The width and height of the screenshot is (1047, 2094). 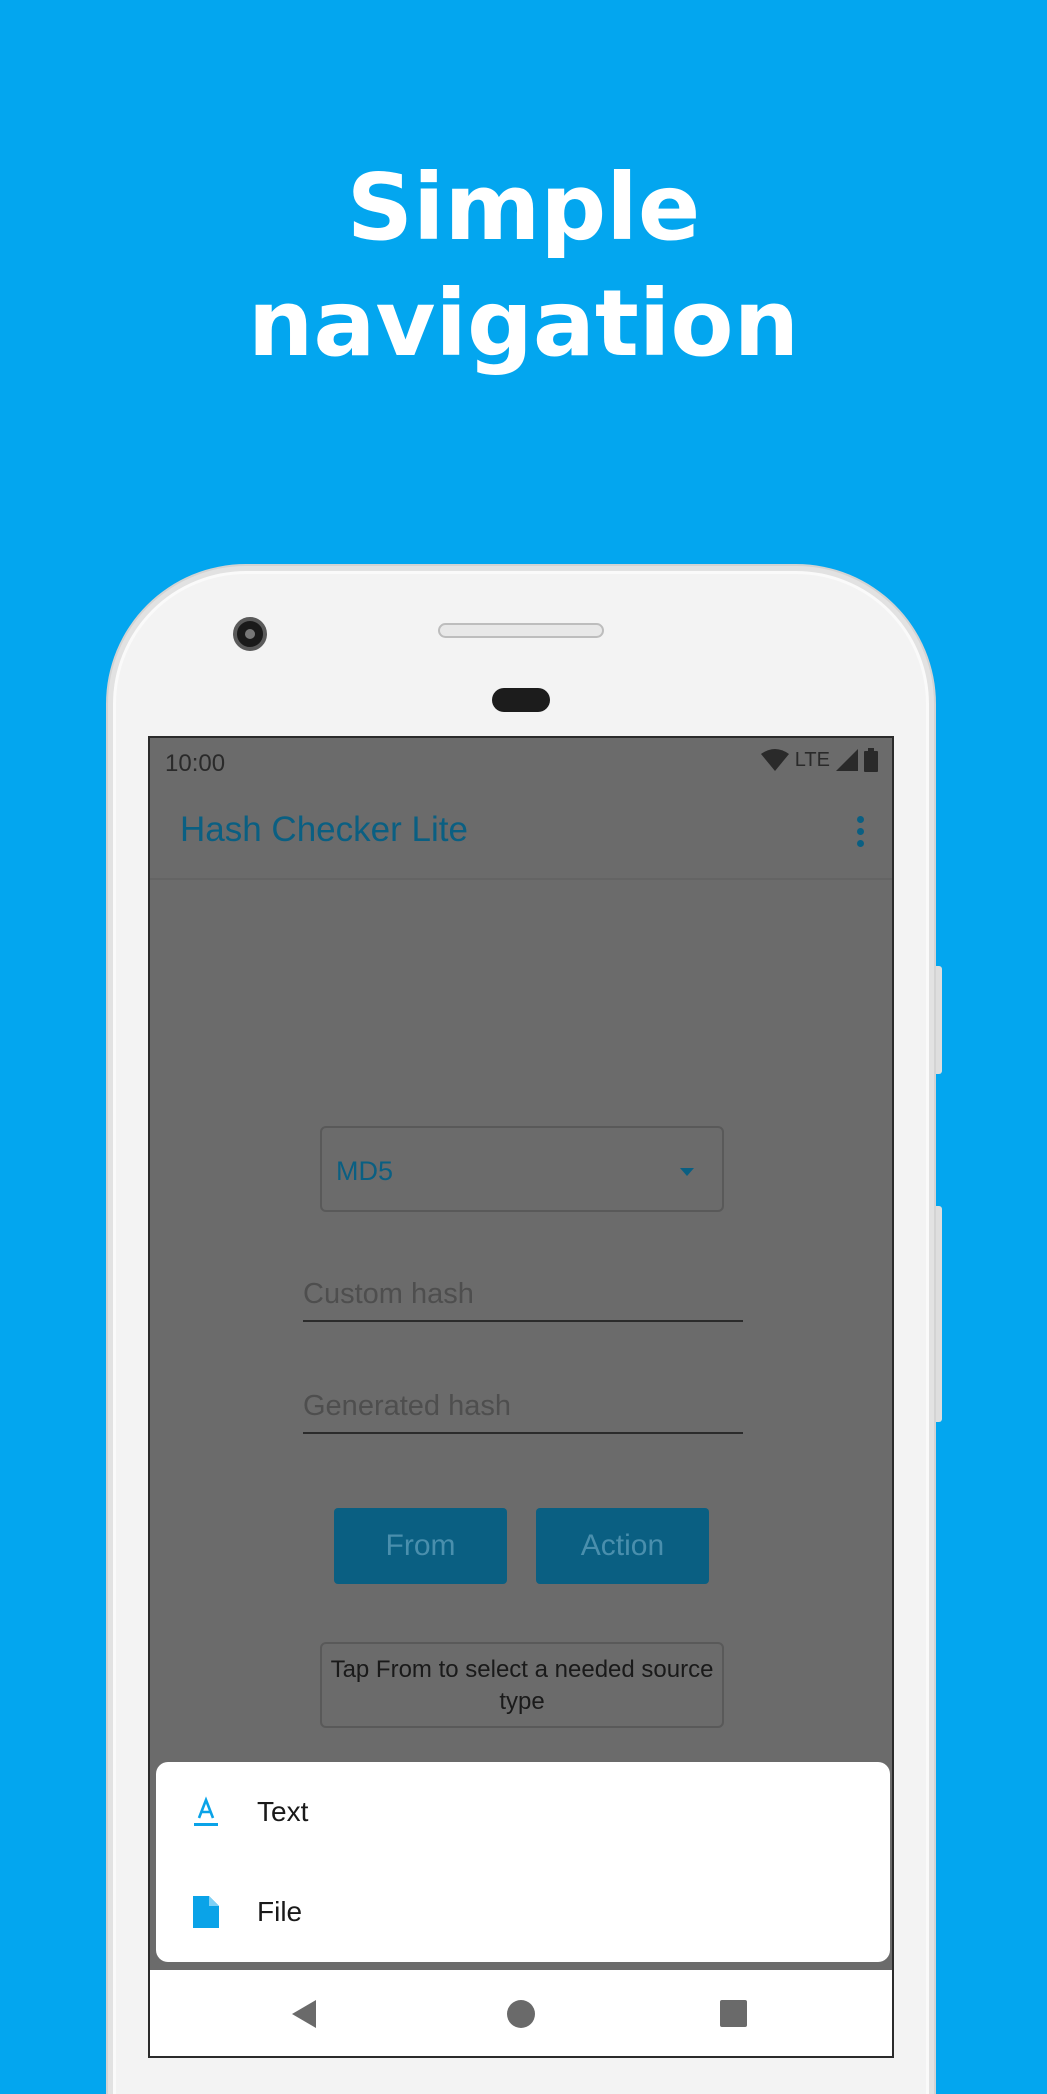 What do you see at coordinates (250, 634) in the screenshot?
I see `front-camera` at bounding box center [250, 634].